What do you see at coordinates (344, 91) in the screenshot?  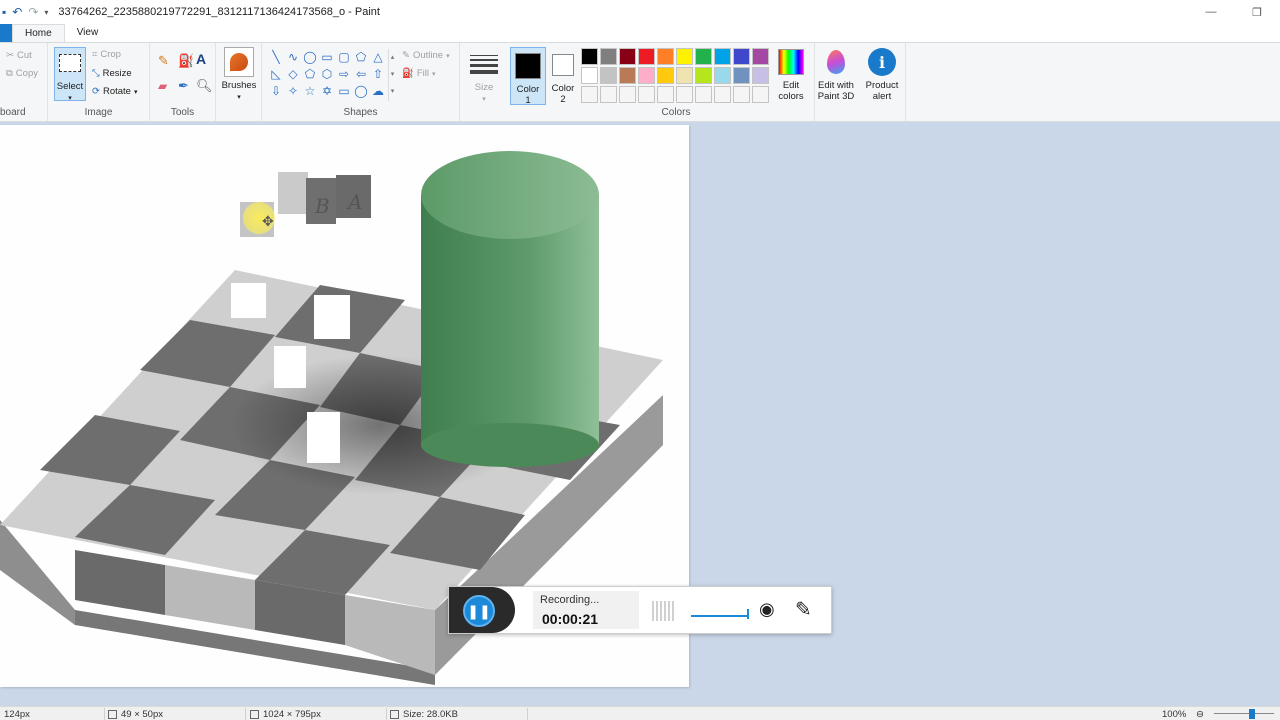 I see `callout-rect-shape-icon: ▭` at bounding box center [344, 91].